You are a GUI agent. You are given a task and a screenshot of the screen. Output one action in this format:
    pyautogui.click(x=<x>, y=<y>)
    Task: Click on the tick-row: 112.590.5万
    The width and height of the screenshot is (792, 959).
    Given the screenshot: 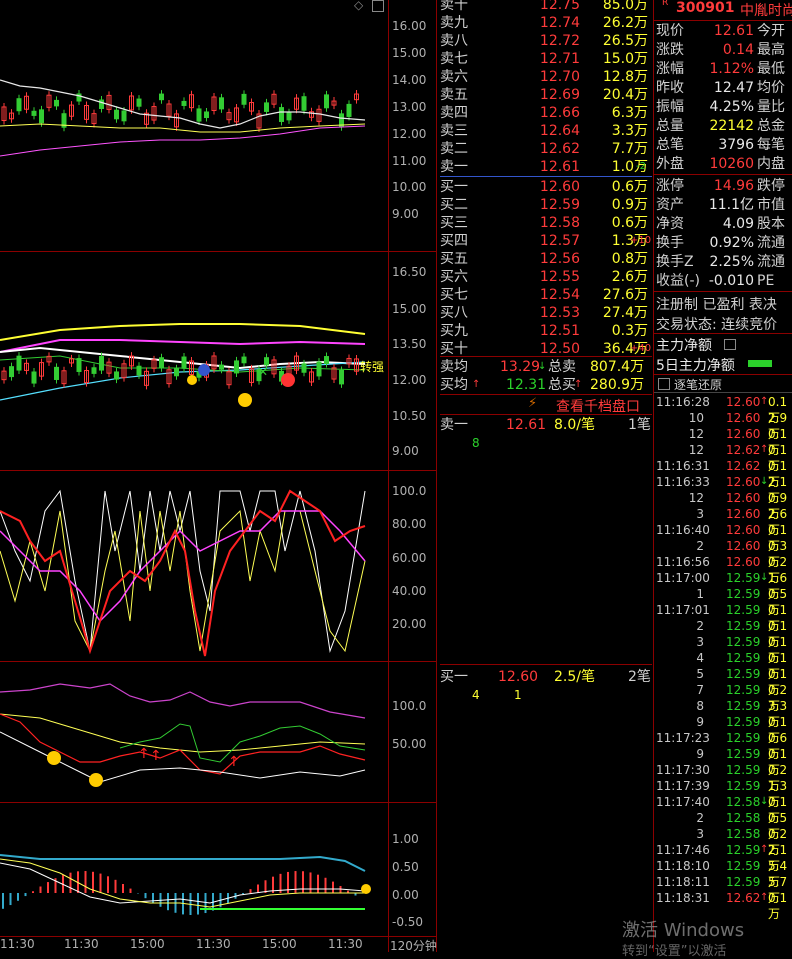 What is the action you would take?
    pyautogui.click(x=724, y=594)
    